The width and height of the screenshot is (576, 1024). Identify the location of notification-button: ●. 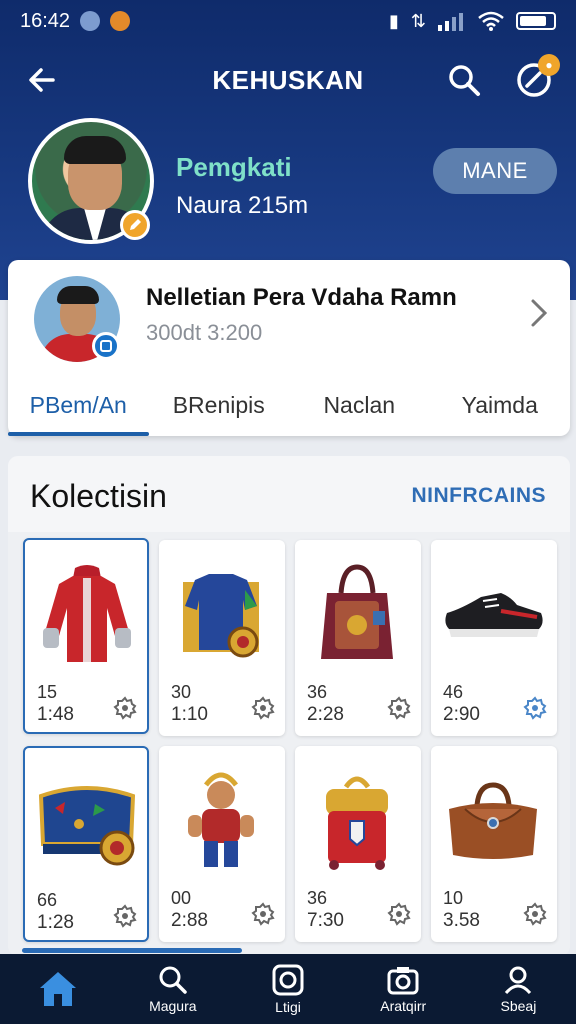
(537, 77).